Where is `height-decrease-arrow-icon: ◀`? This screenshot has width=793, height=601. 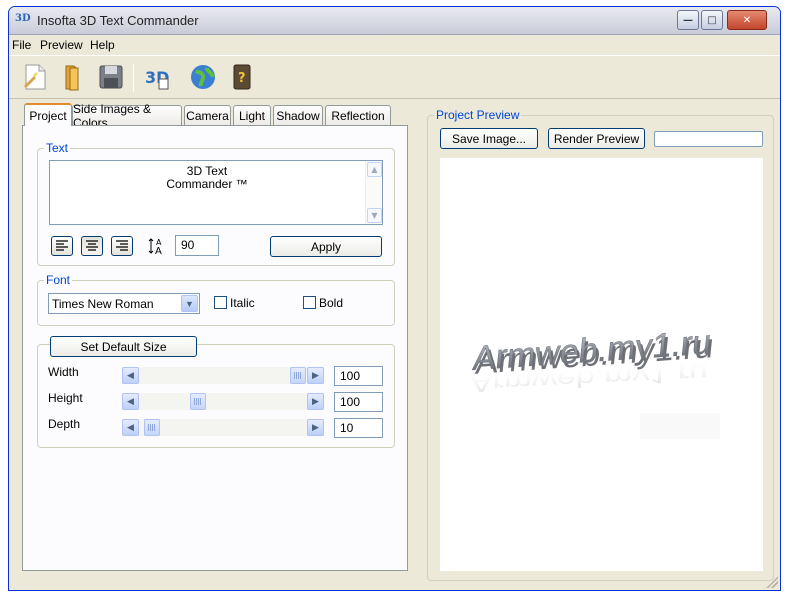
height-decrease-arrow-icon: ◀ is located at coordinates (130, 401).